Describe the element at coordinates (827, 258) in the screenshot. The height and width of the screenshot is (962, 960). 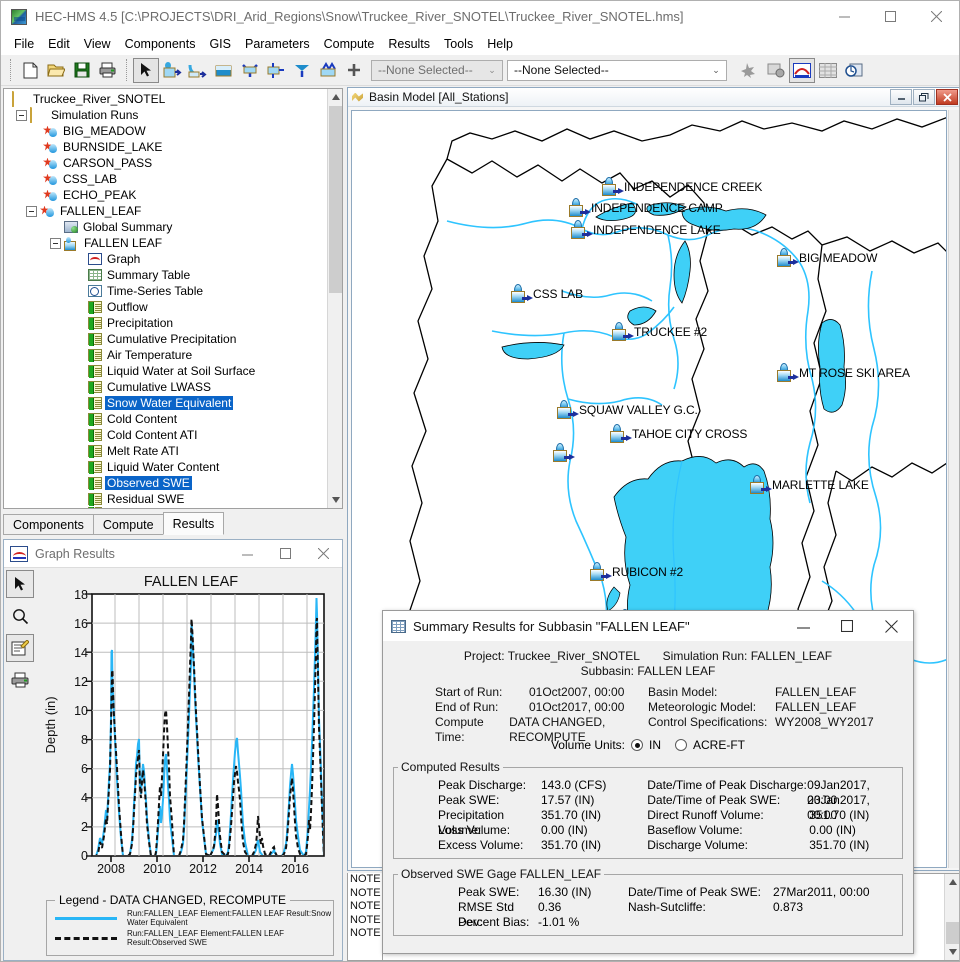
I see `gage-big-meadow: BIG MEADOW` at that location.